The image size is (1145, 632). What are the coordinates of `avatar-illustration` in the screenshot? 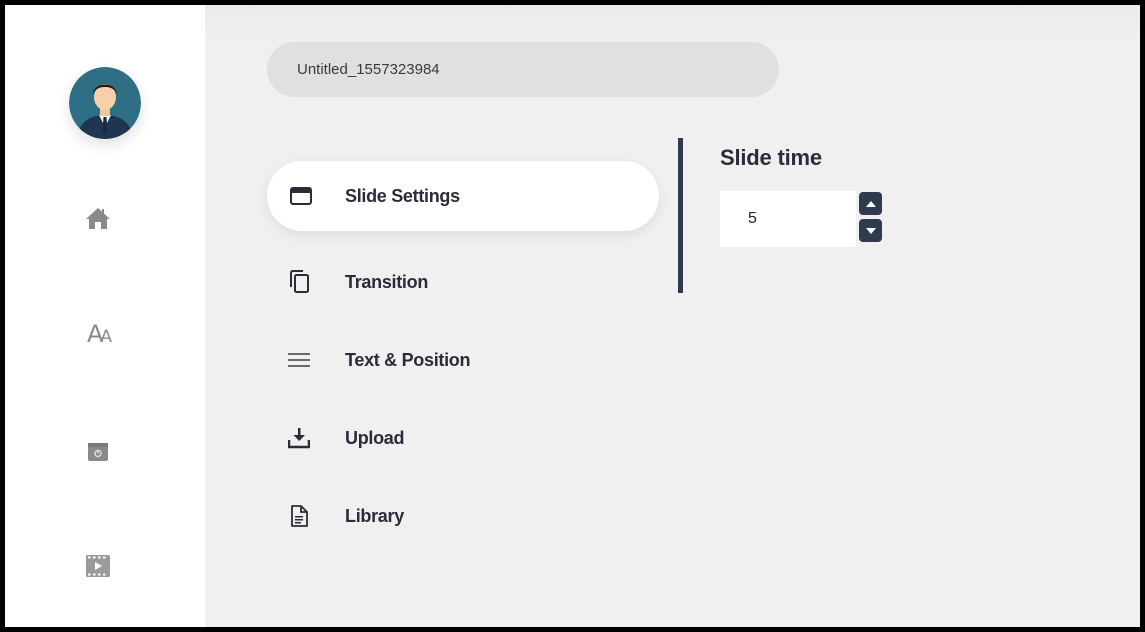 It's located at (105, 103).